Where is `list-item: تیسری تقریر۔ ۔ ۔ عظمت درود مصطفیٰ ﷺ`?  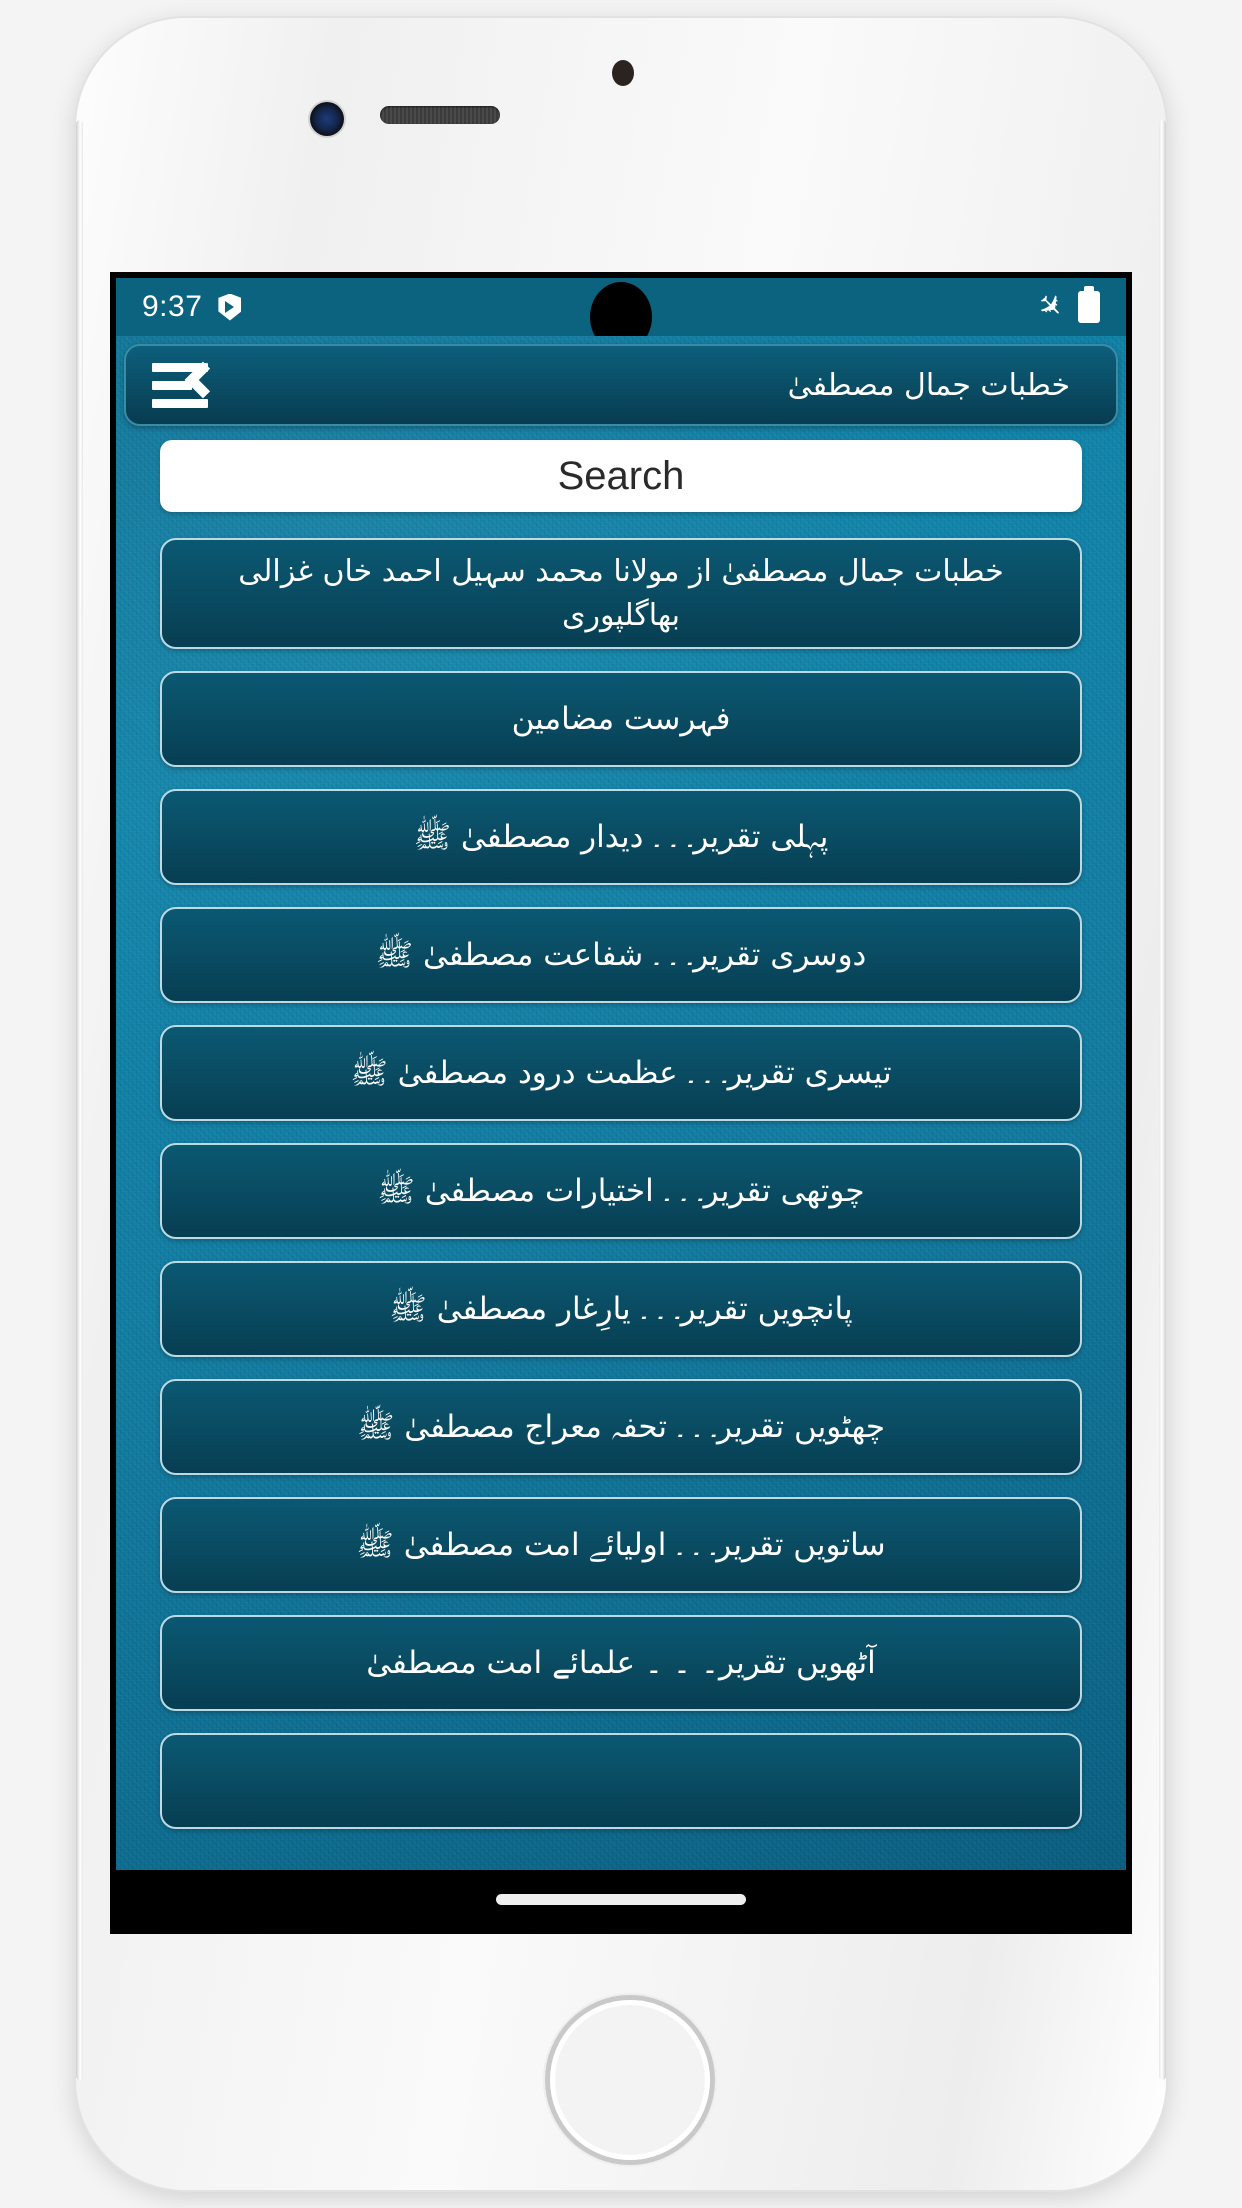
list-item: تیسری تقریر۔ ۔ ۔ عظمت درود مصطفیٰ ﷺ is located at coordinates (621, 1073).